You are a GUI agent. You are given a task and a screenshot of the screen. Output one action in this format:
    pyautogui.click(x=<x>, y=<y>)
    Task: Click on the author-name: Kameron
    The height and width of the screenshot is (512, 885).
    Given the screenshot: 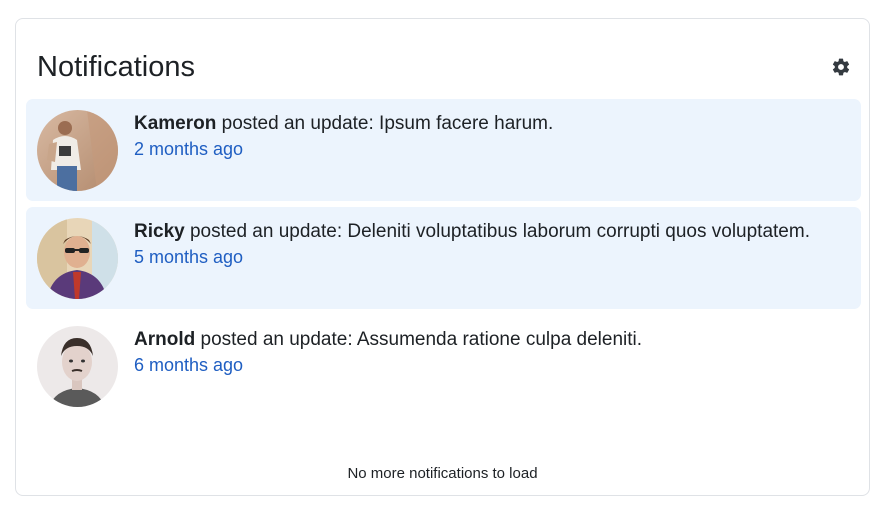 What is the action you would take?
    pyautogui.click(x=175, y=123)
    